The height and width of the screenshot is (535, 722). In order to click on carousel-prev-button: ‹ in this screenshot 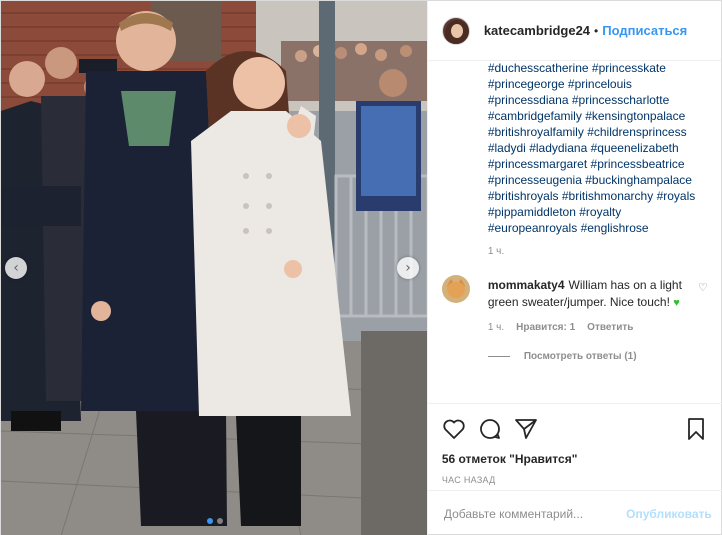, I will do `click(16, 268)`.